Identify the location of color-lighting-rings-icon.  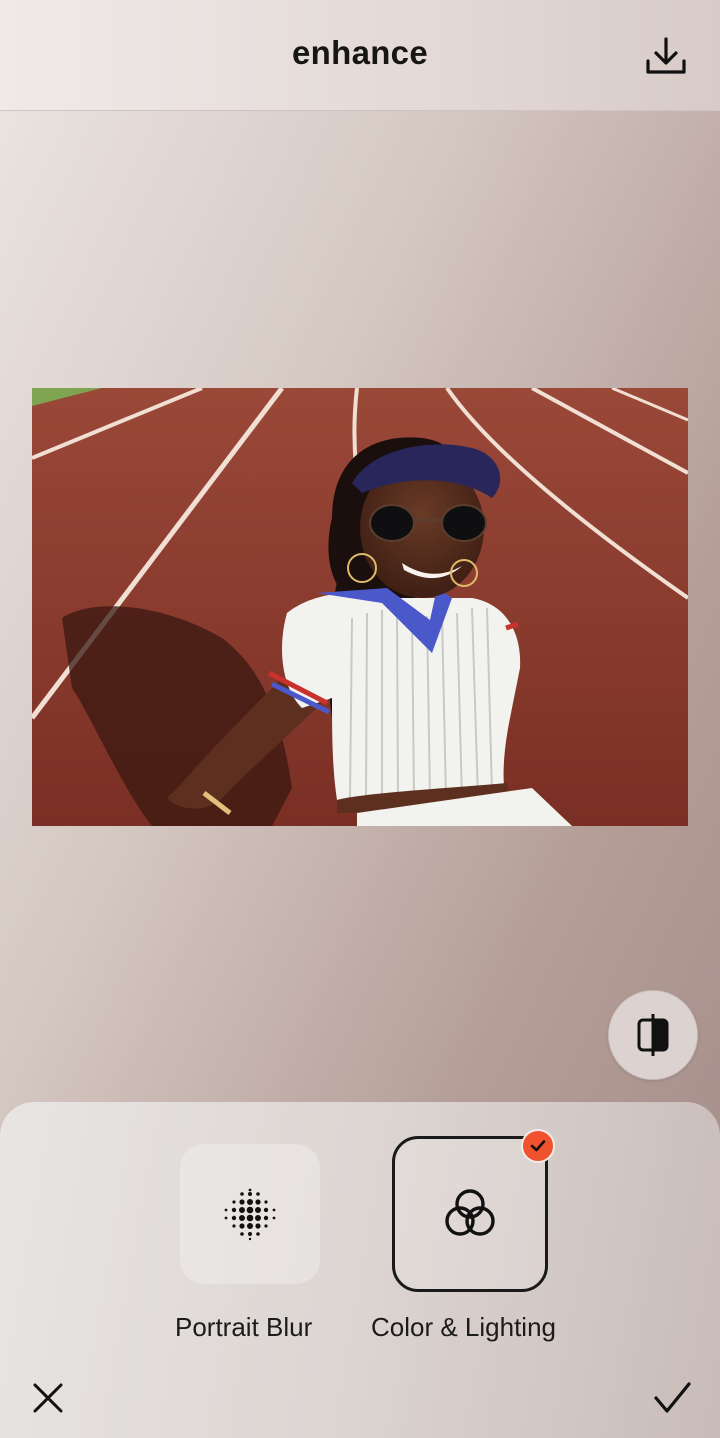
(470, 1212).